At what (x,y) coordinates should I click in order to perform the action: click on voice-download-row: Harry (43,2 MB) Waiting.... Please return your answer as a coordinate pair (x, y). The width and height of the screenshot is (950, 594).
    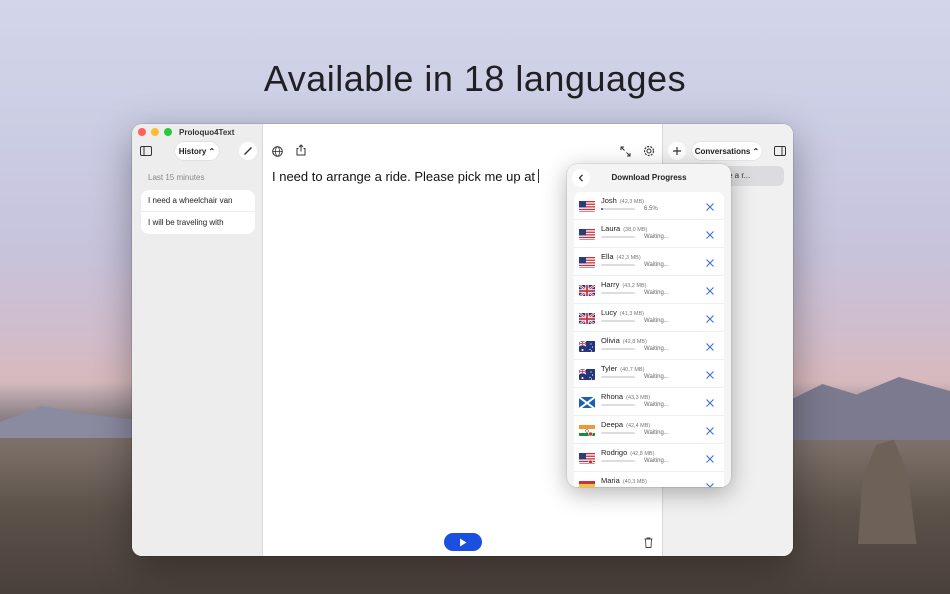
    Looking at the image, I should click on (649, 290).